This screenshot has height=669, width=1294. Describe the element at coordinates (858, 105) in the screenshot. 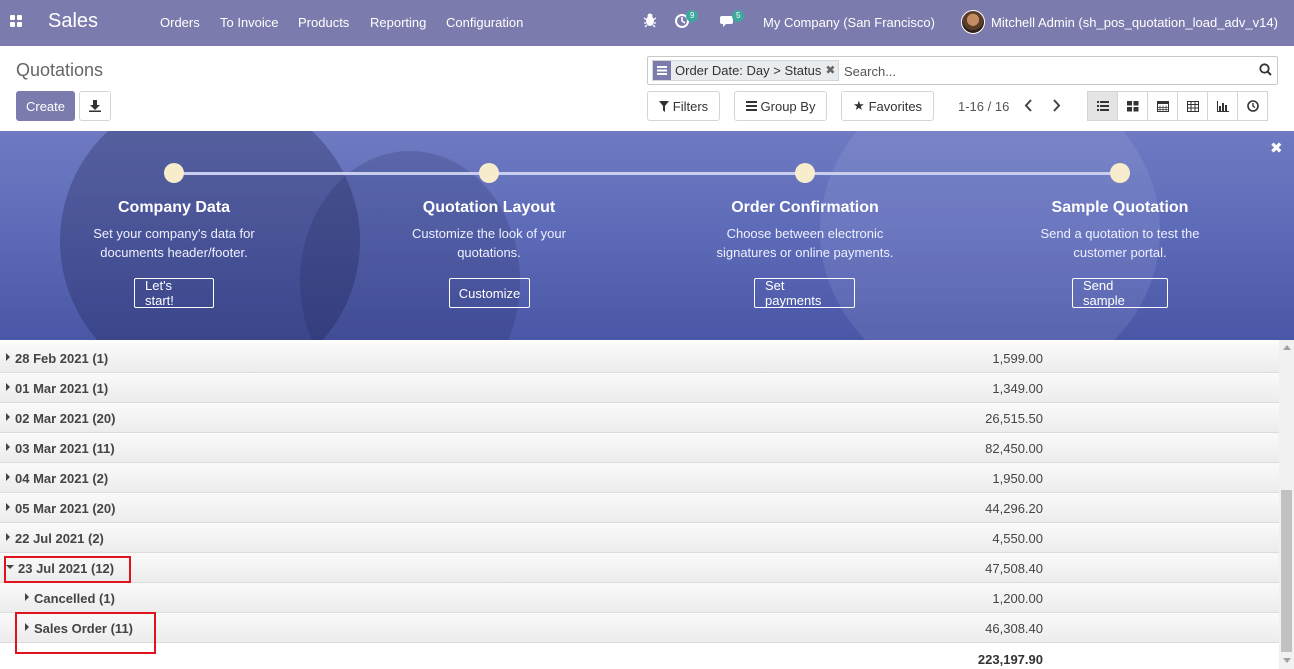

I see `star-icon: ★` at that location.